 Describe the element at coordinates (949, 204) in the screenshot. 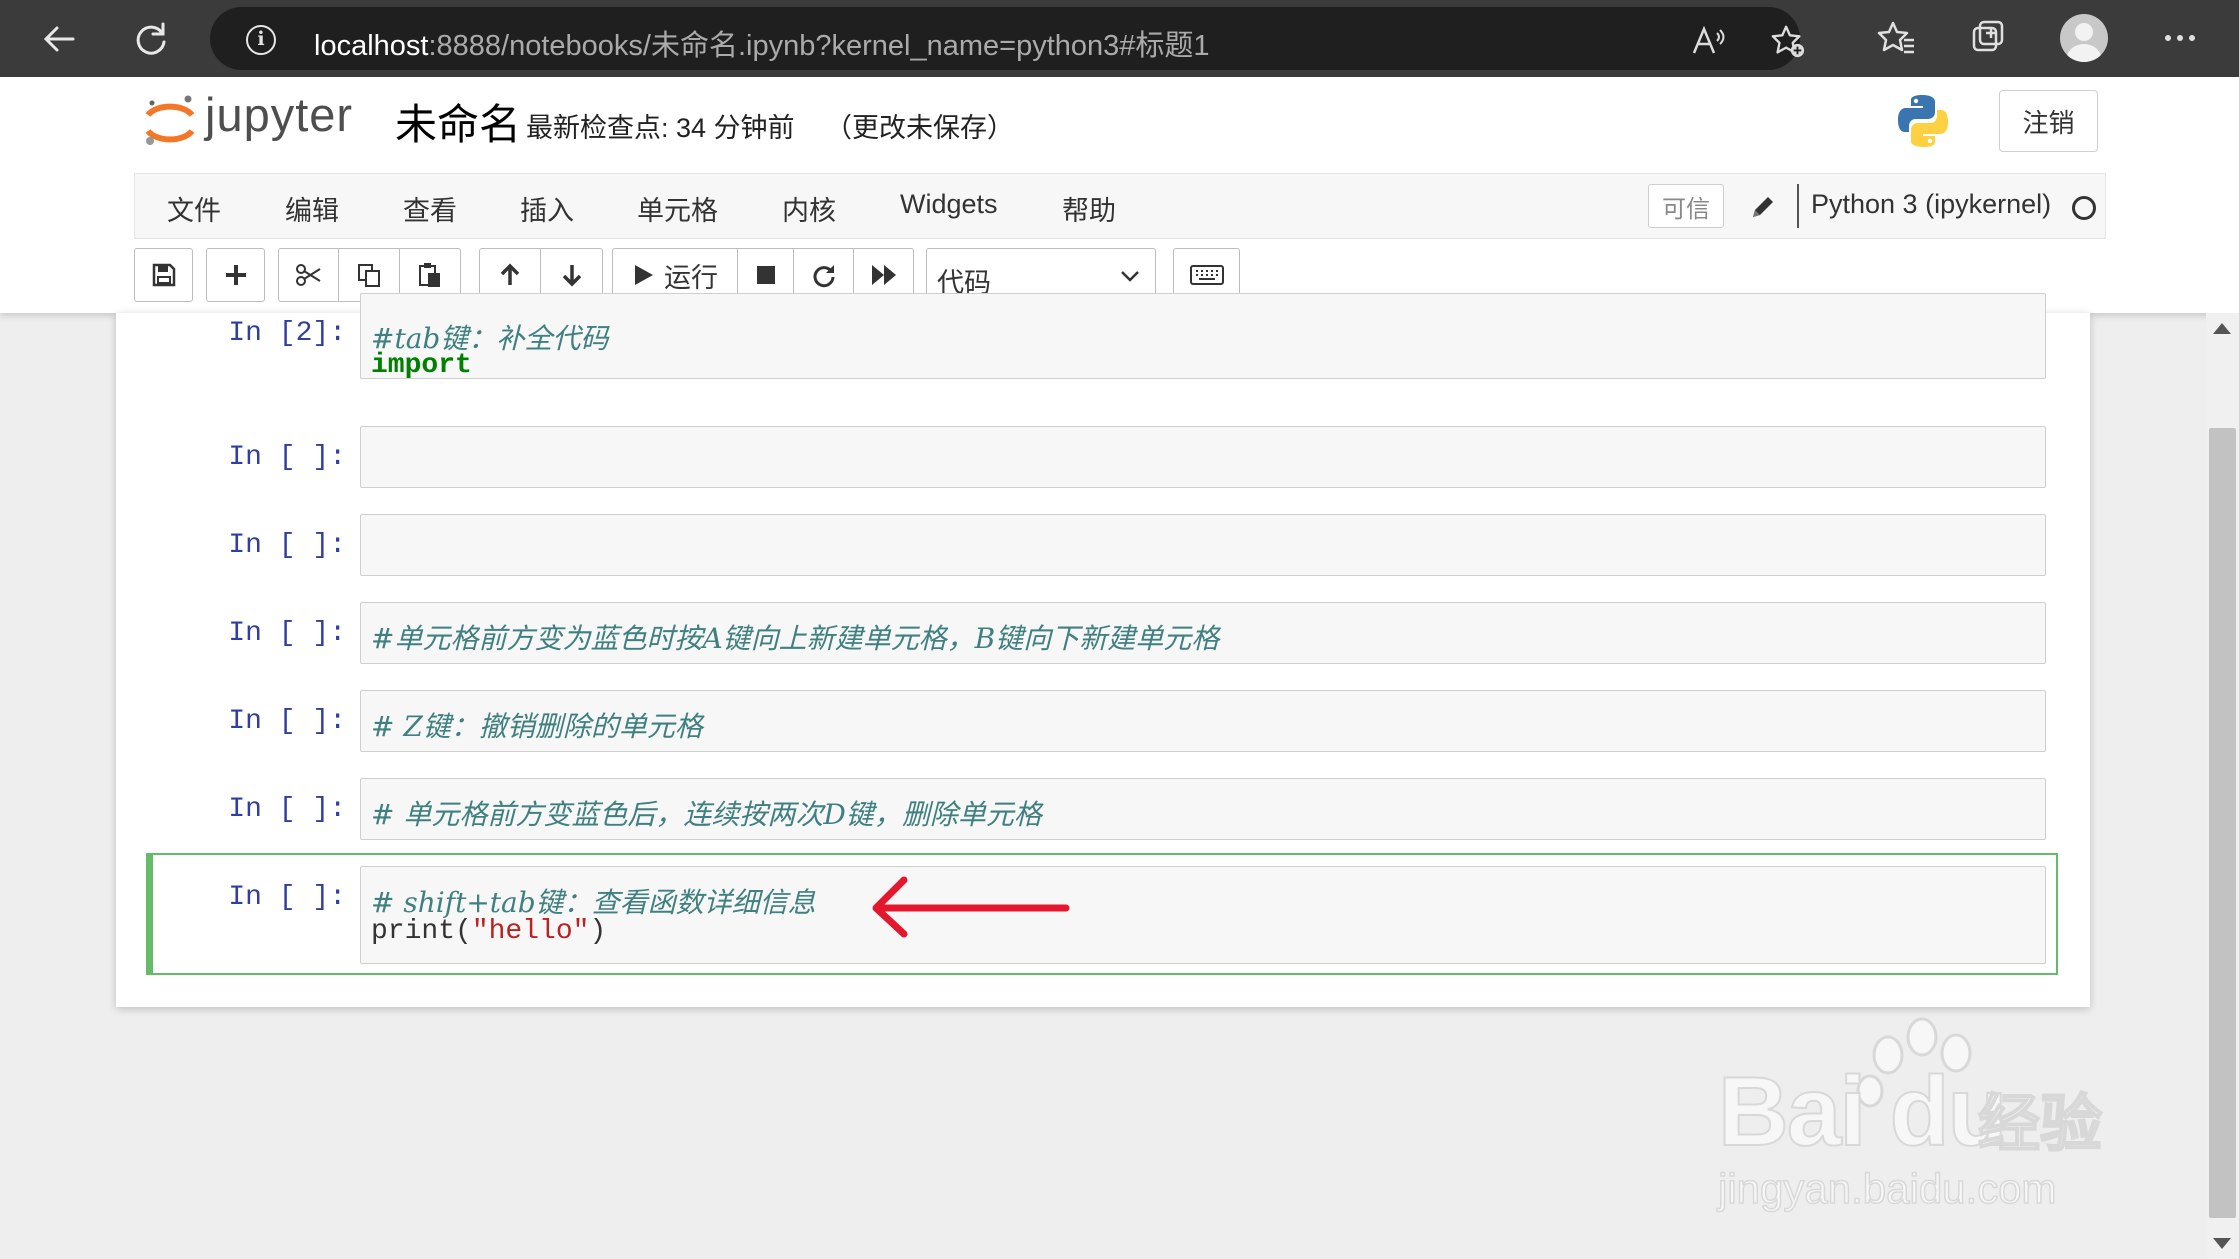

I see `menu-widgets: Widgets` at that location.